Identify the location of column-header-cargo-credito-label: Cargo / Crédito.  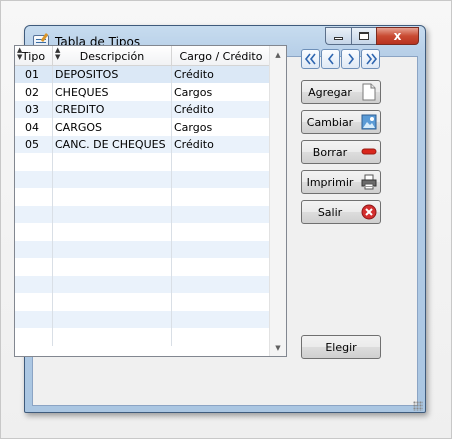
(221, 56).